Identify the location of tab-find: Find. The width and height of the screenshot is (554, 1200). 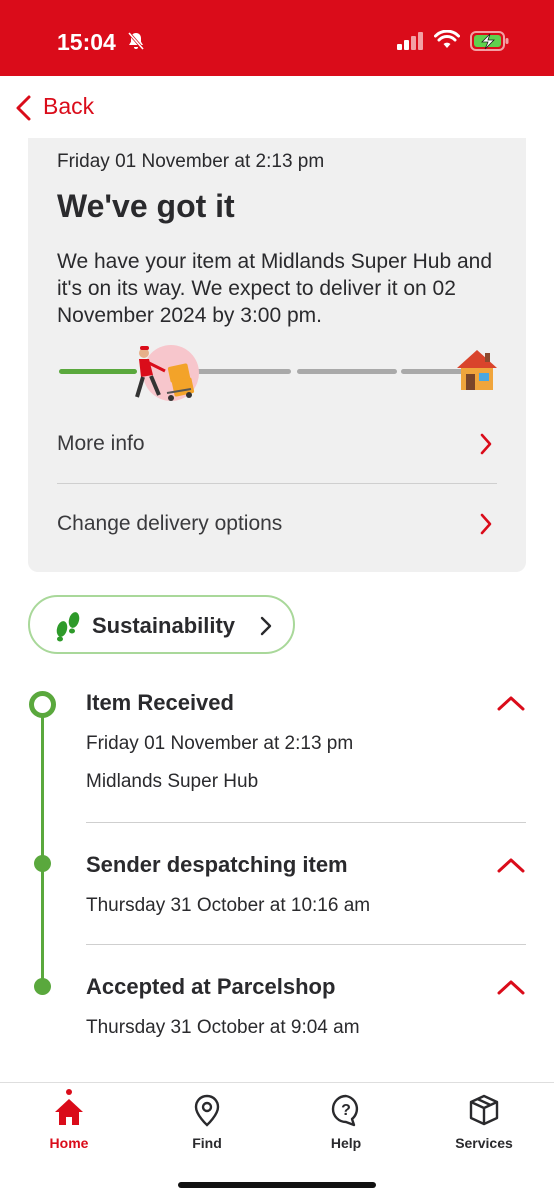
(207, 1123).